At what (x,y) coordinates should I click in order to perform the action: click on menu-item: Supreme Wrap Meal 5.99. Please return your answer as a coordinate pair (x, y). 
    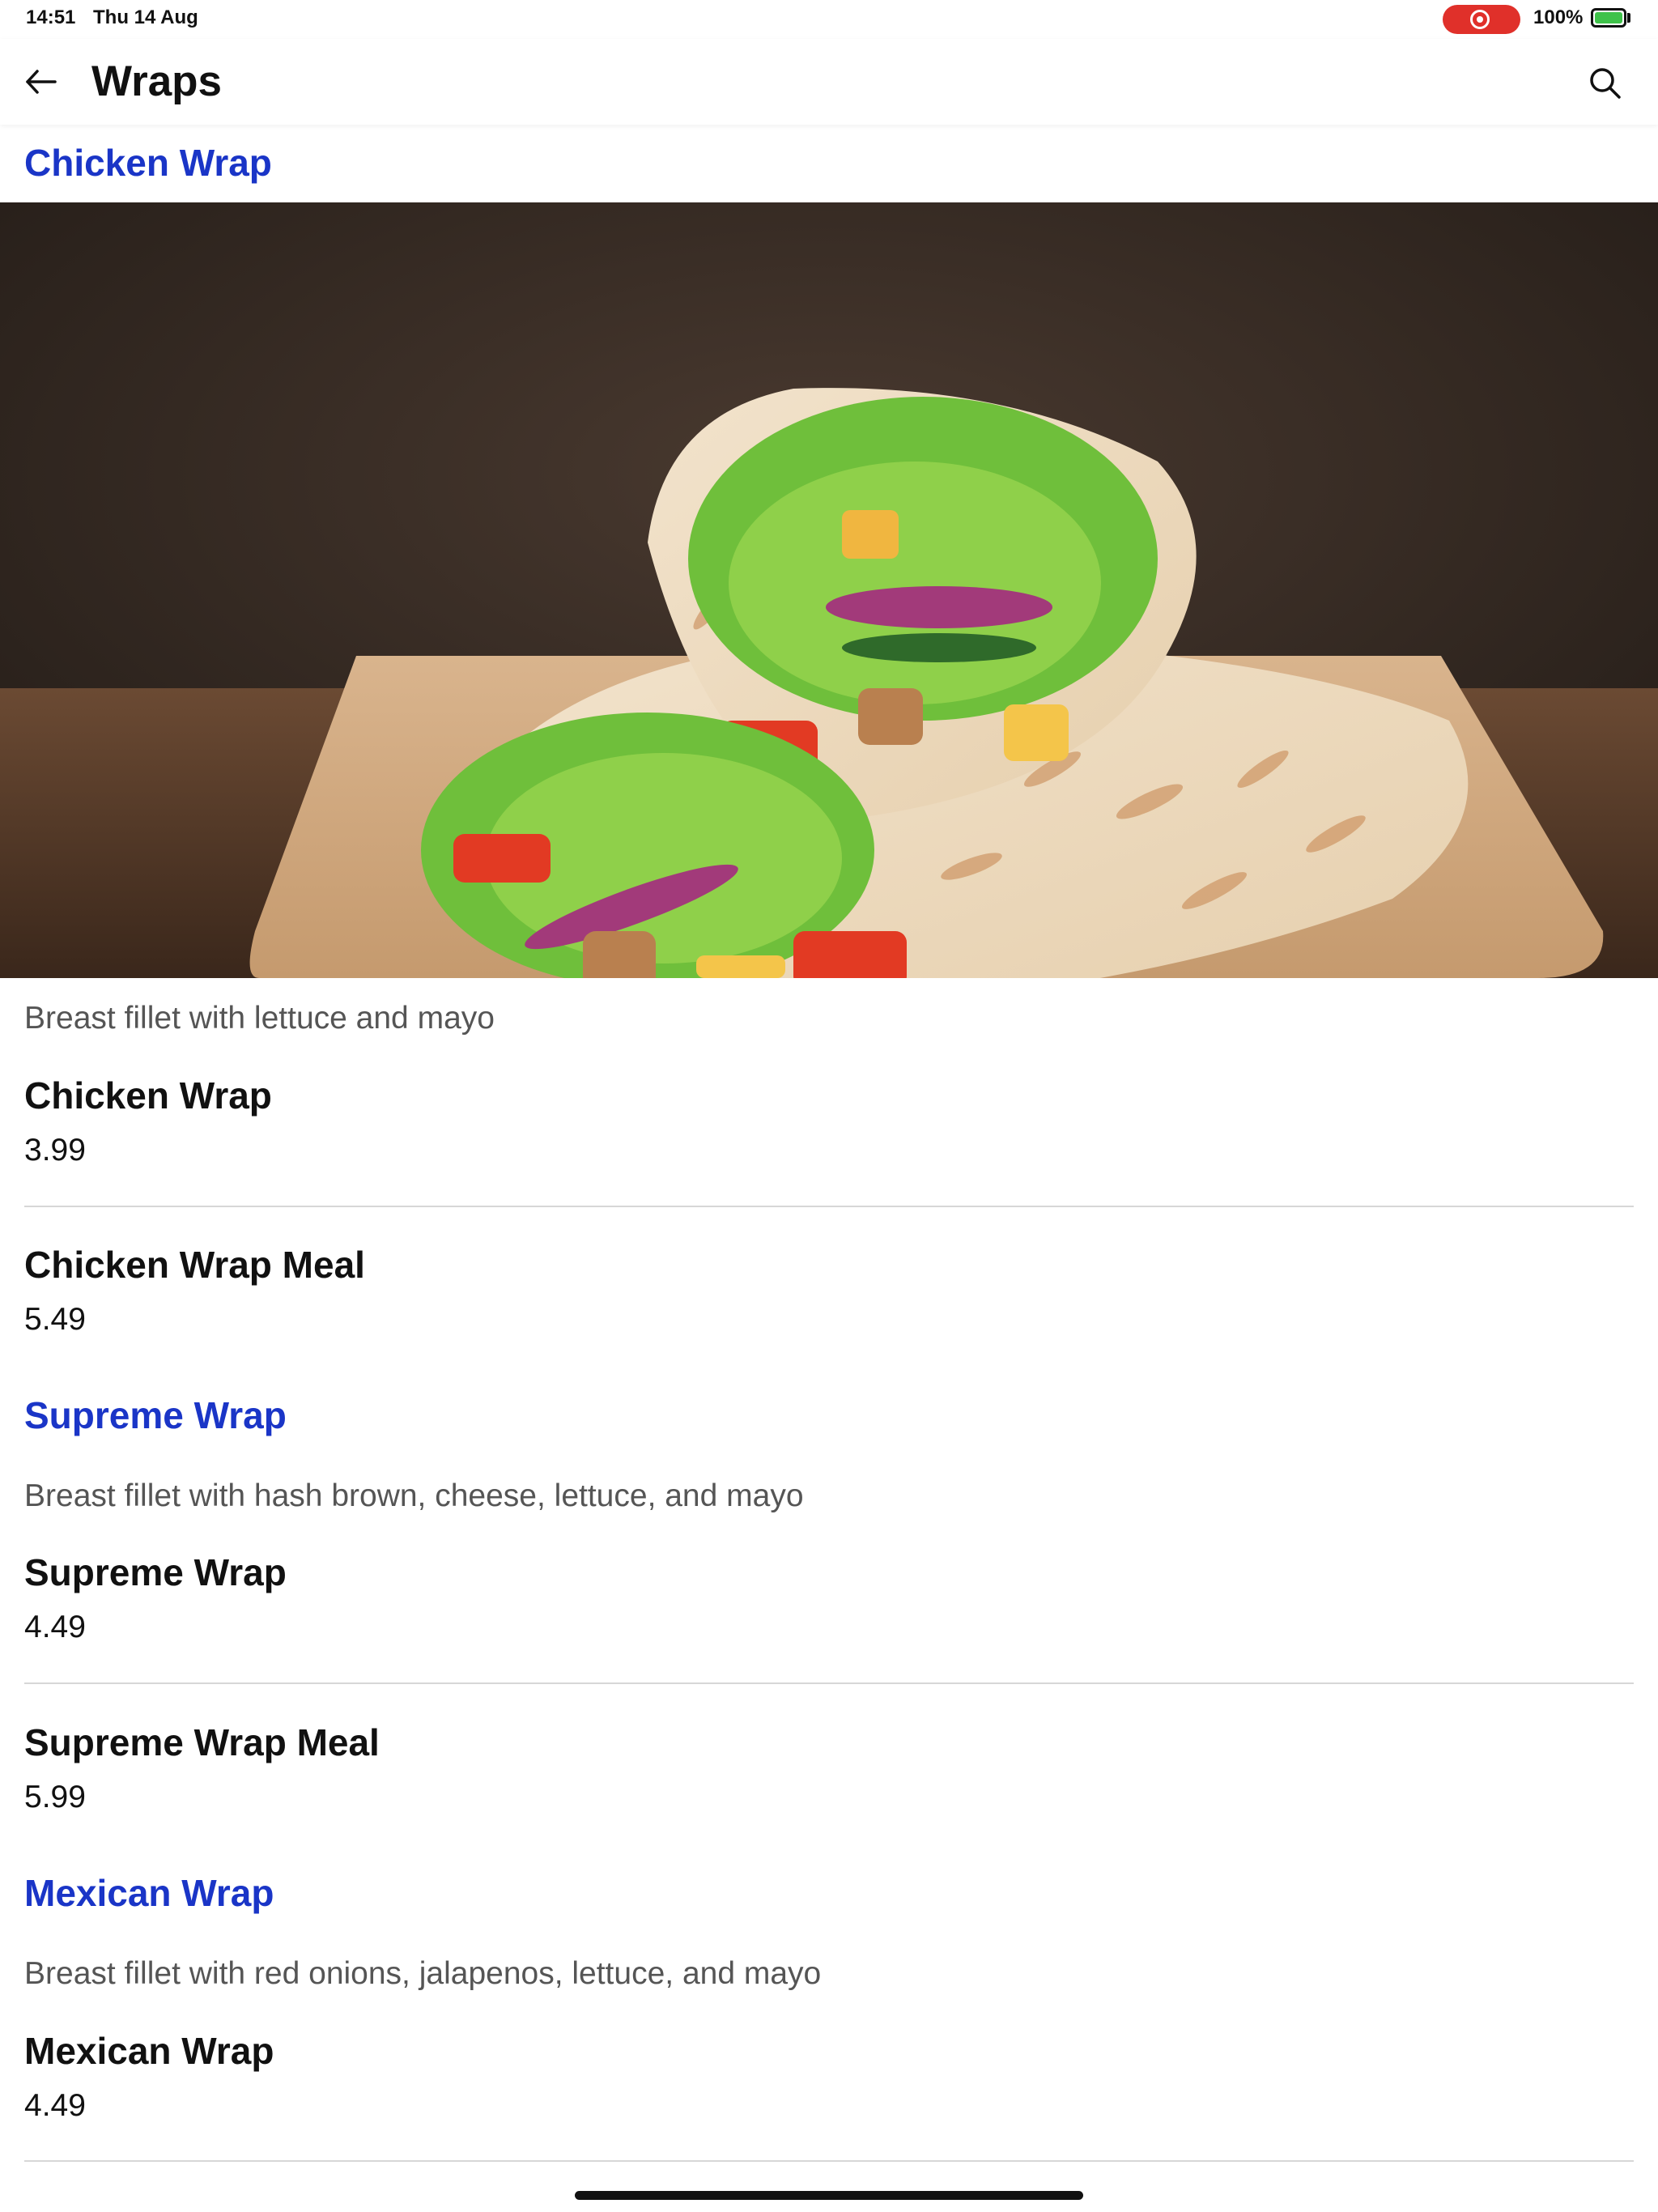
    Looking at the image, I should click on (829, 1780).